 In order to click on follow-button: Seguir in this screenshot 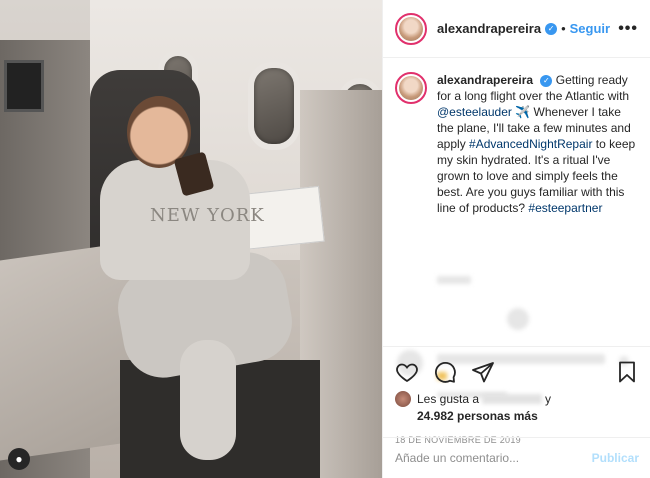, I will do `click(590, 28)`.